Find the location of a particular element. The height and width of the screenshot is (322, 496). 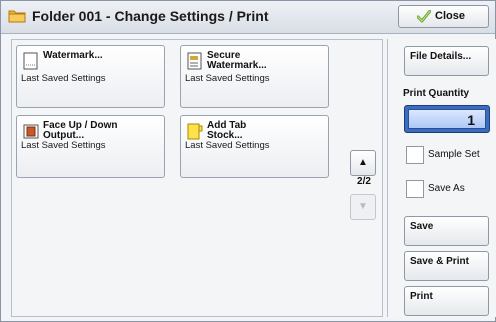

folder-icon is located at coordinates (17, 16).